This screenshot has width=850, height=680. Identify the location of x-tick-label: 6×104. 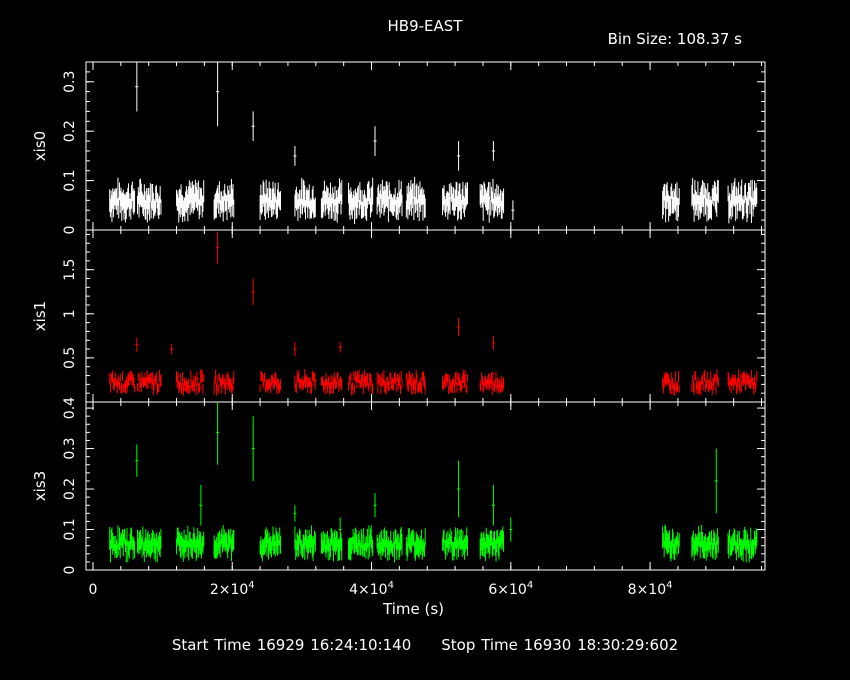
(510, 589).